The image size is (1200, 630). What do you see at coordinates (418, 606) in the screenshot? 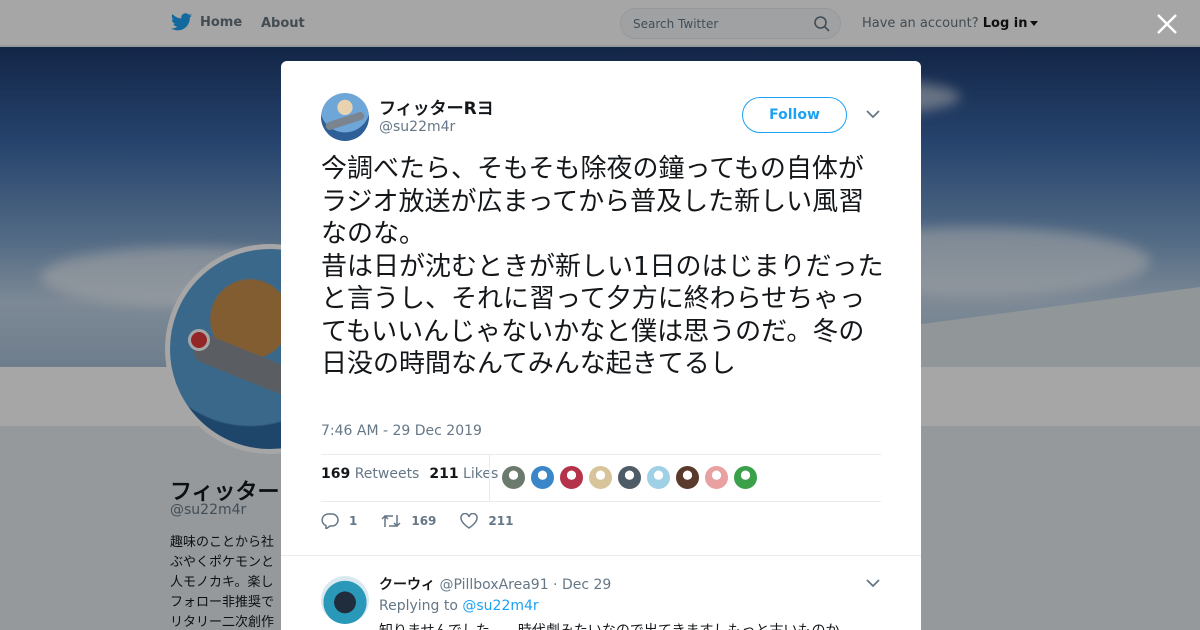
I see `replying-prefix: Replying to` at bounding box center [418, 606].